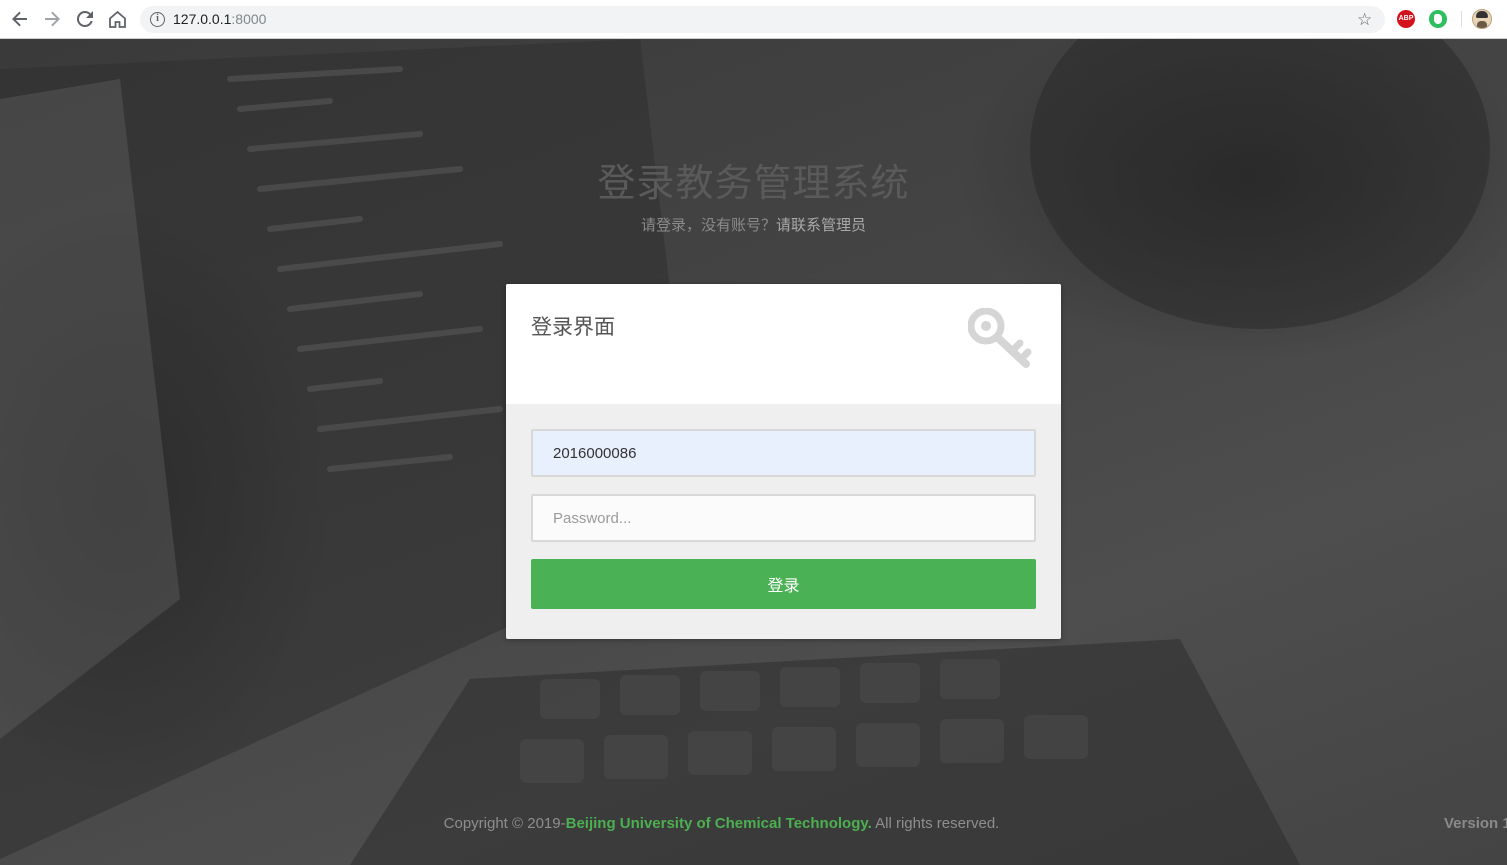  I want to click on adblock-plus-icon: ABP, so click(1406, 19).